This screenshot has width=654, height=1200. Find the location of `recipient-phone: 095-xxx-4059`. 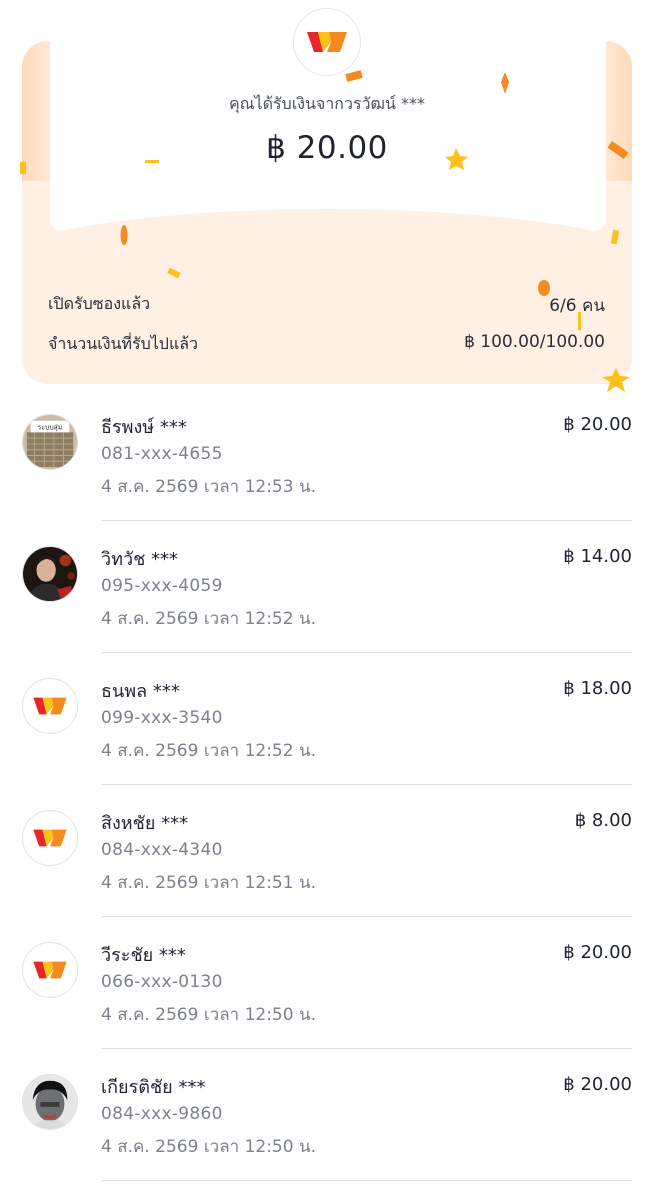

recipient-phone: 095-xxx-4059 is located at coordinates (162, 586).